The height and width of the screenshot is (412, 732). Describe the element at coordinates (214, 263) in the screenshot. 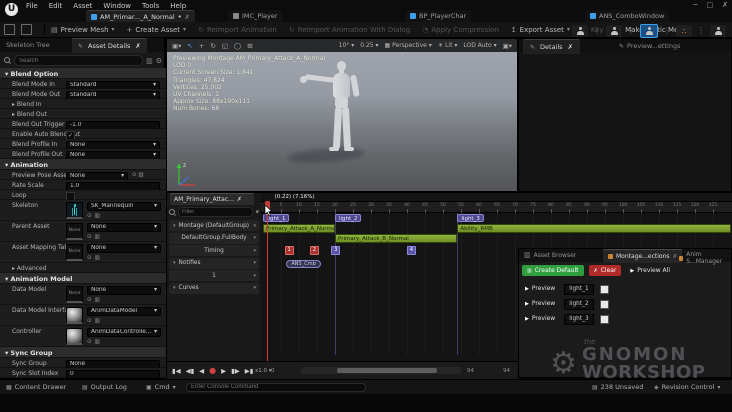

I see `montage-track-notifies: ▾ Notifies ▾` at that location.